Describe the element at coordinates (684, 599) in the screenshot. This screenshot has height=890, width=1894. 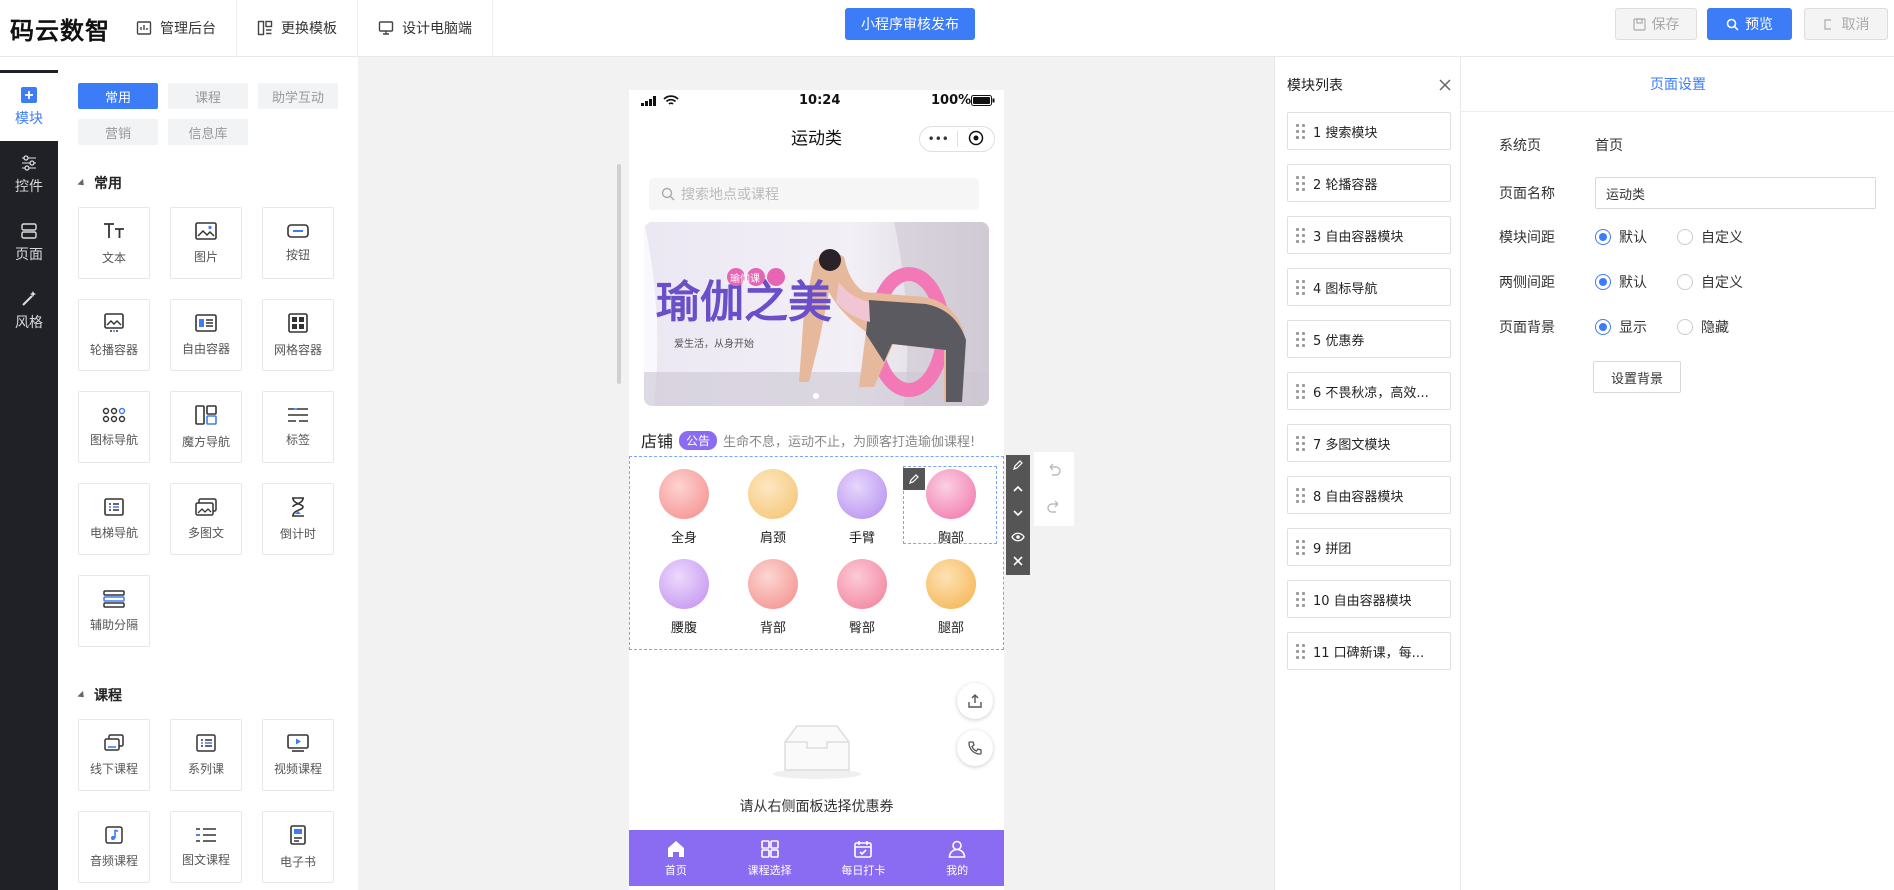
I see `nav-item-waist: 腰腹` at that location.